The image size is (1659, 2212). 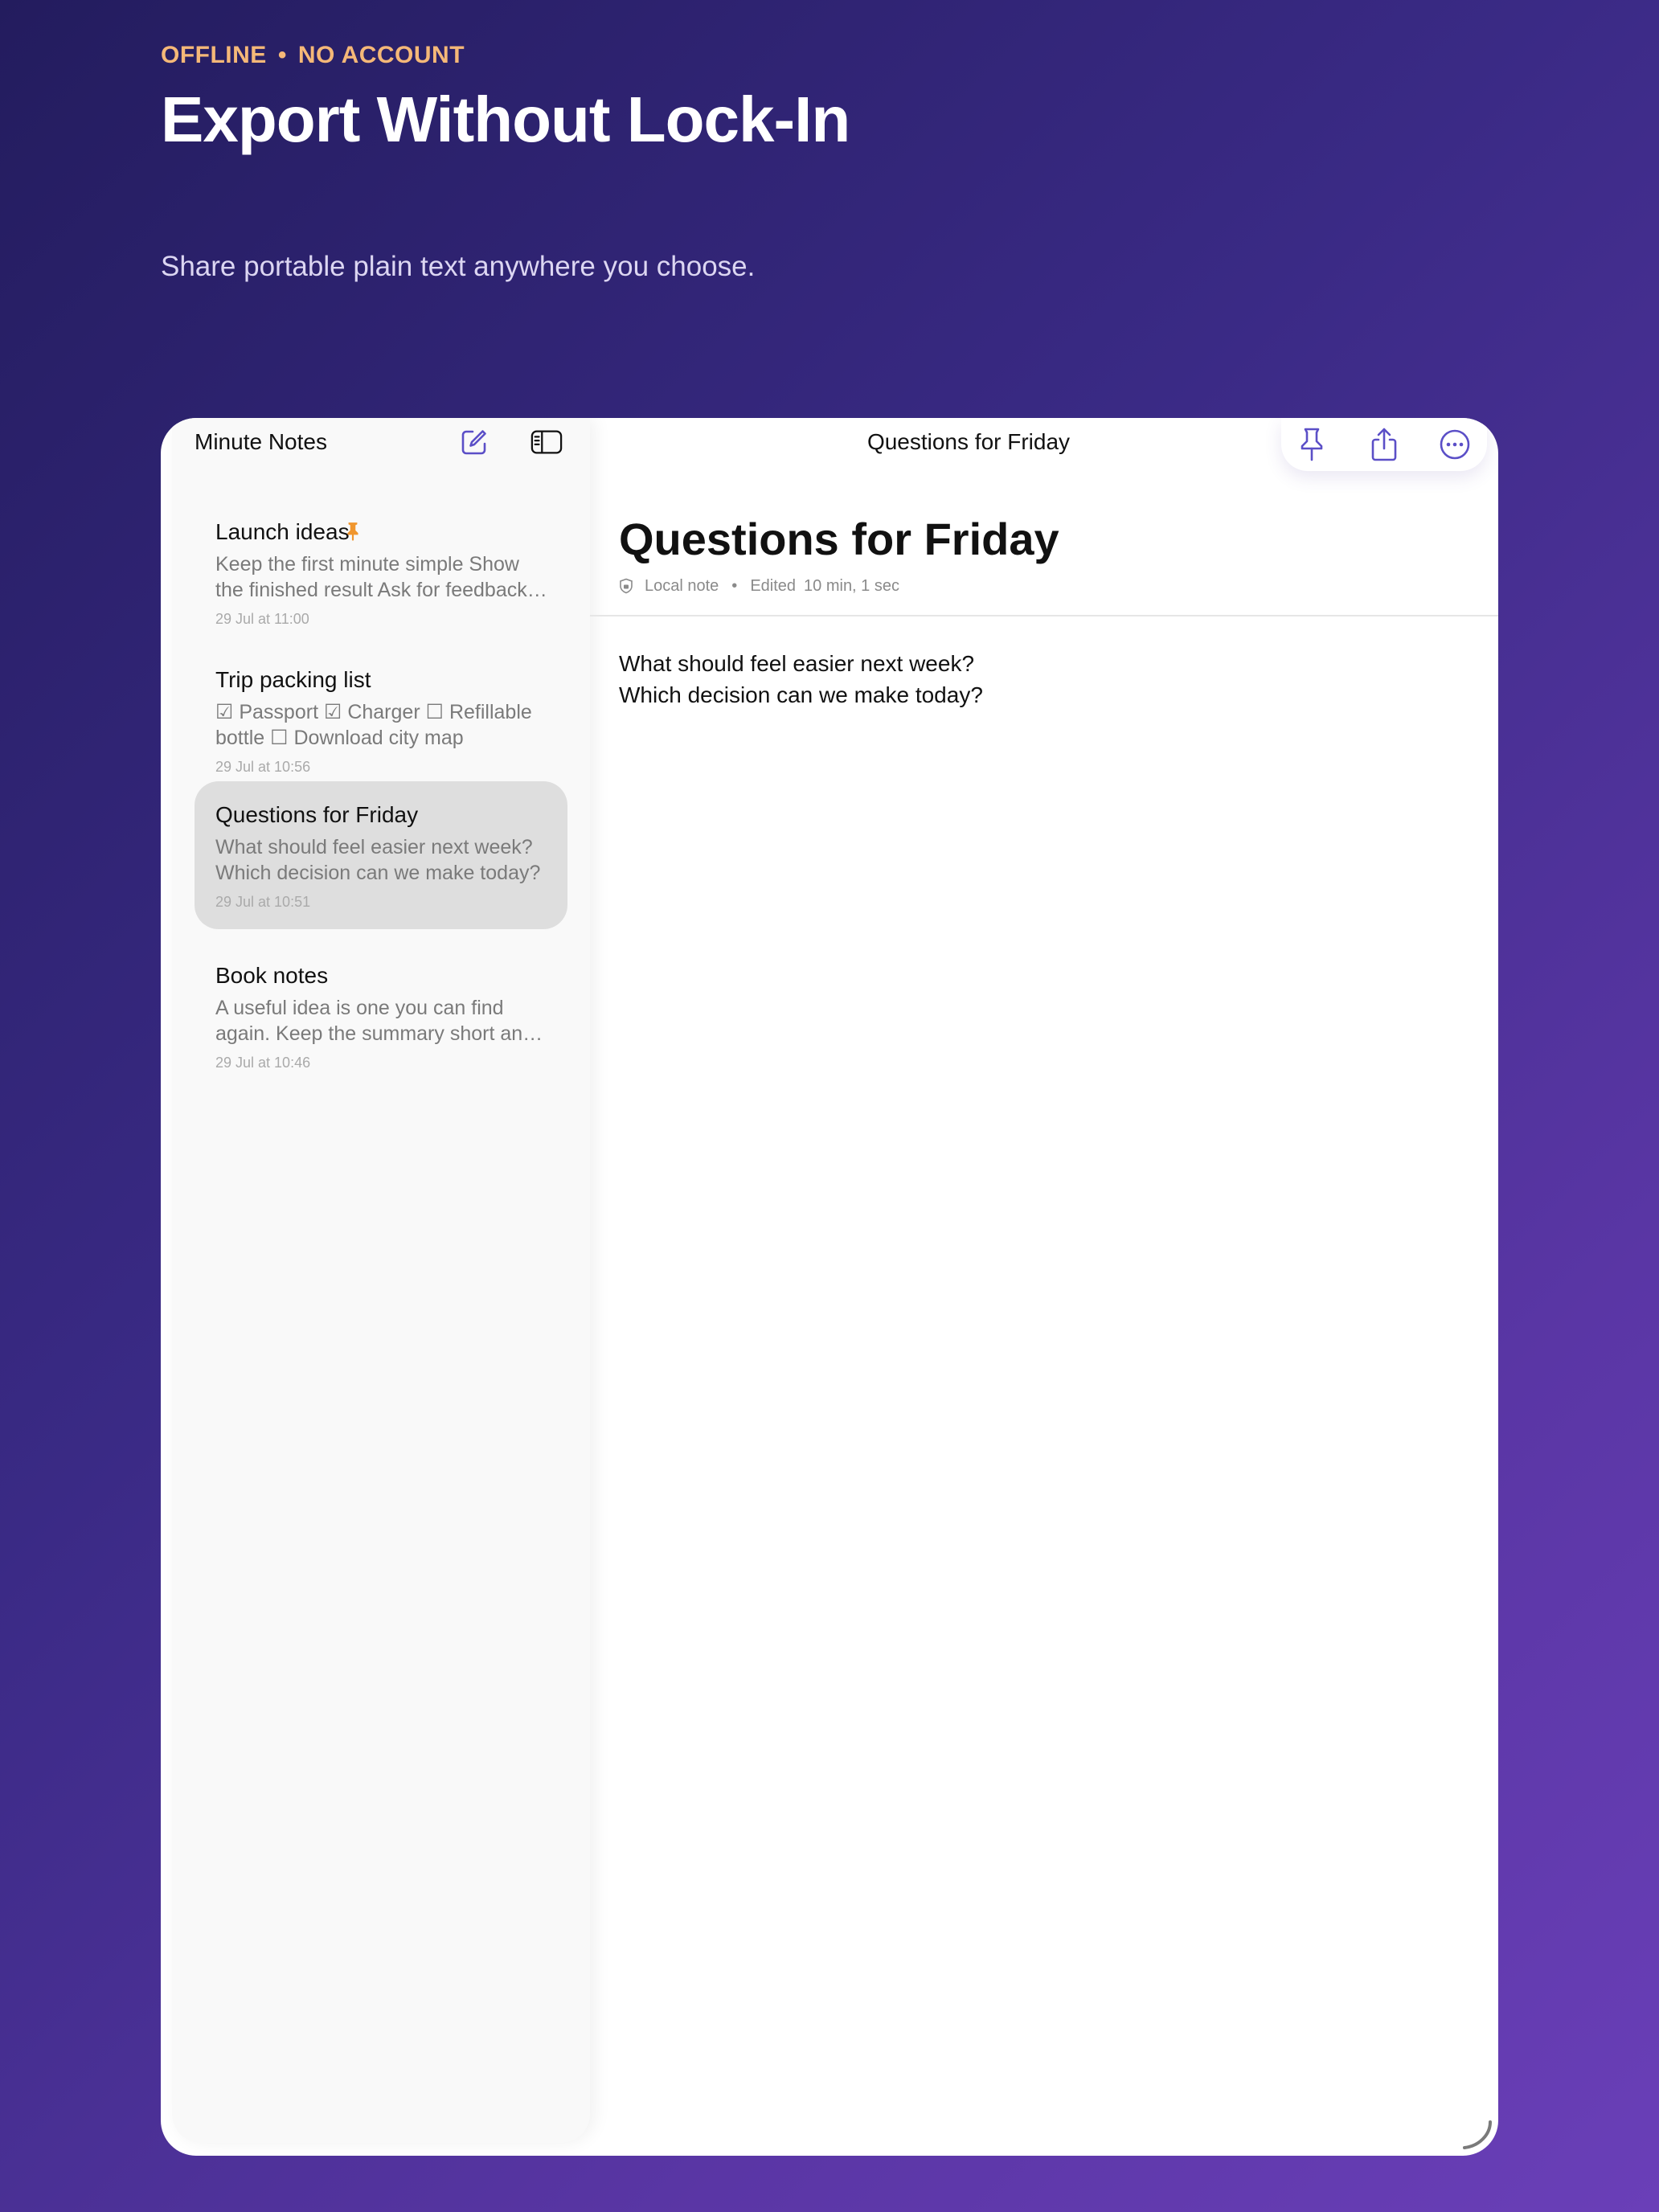 I want to click on note-date: 29 Jul at 10:56, so click(x=263, y=767).